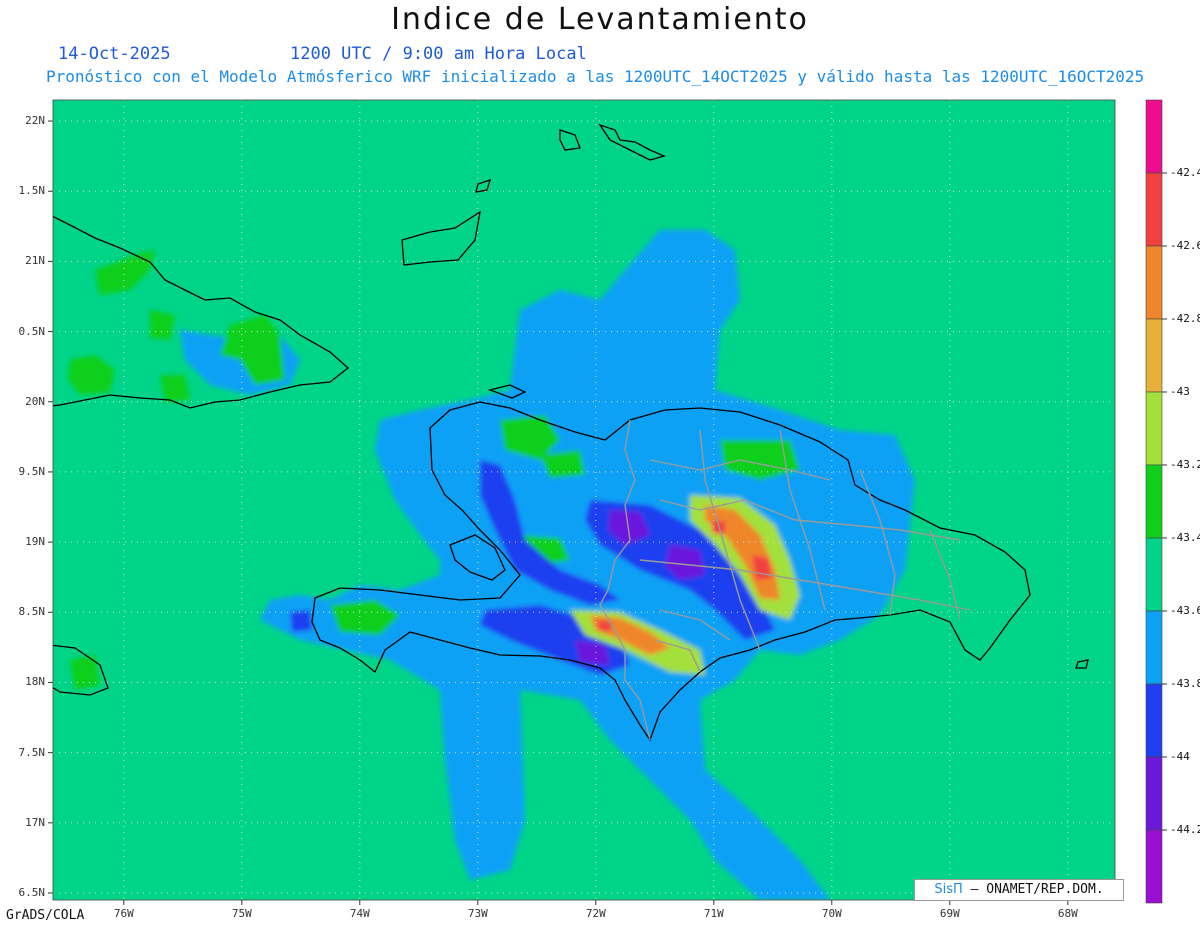 This screenshot has width=1200, height=927. Describe the element at coordinates (1185, 464) in the screenshot. I see `colorbar-label: -43.2` at that location.